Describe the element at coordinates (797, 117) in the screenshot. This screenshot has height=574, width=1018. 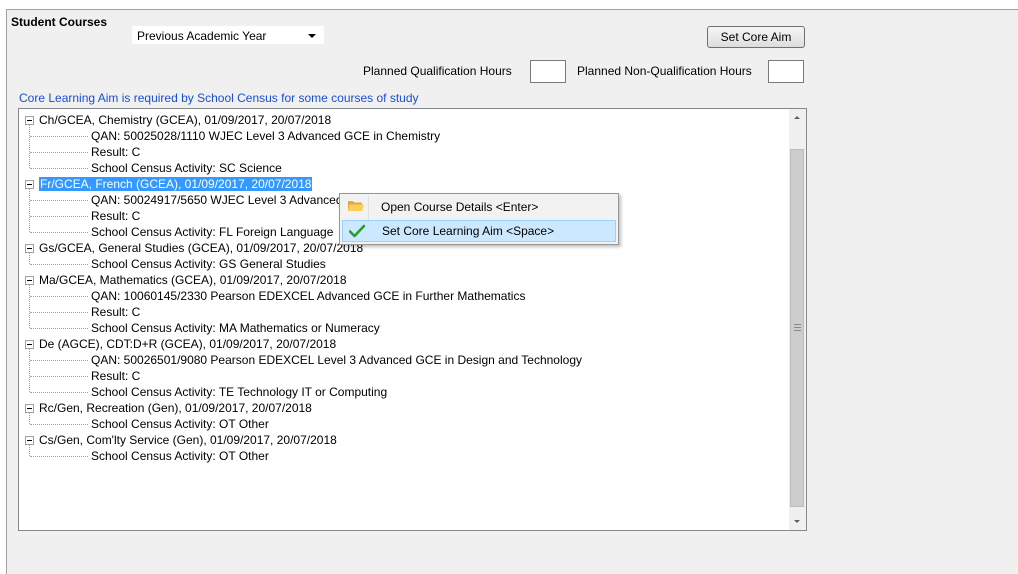
I see `scroll-up-icon` at that location.